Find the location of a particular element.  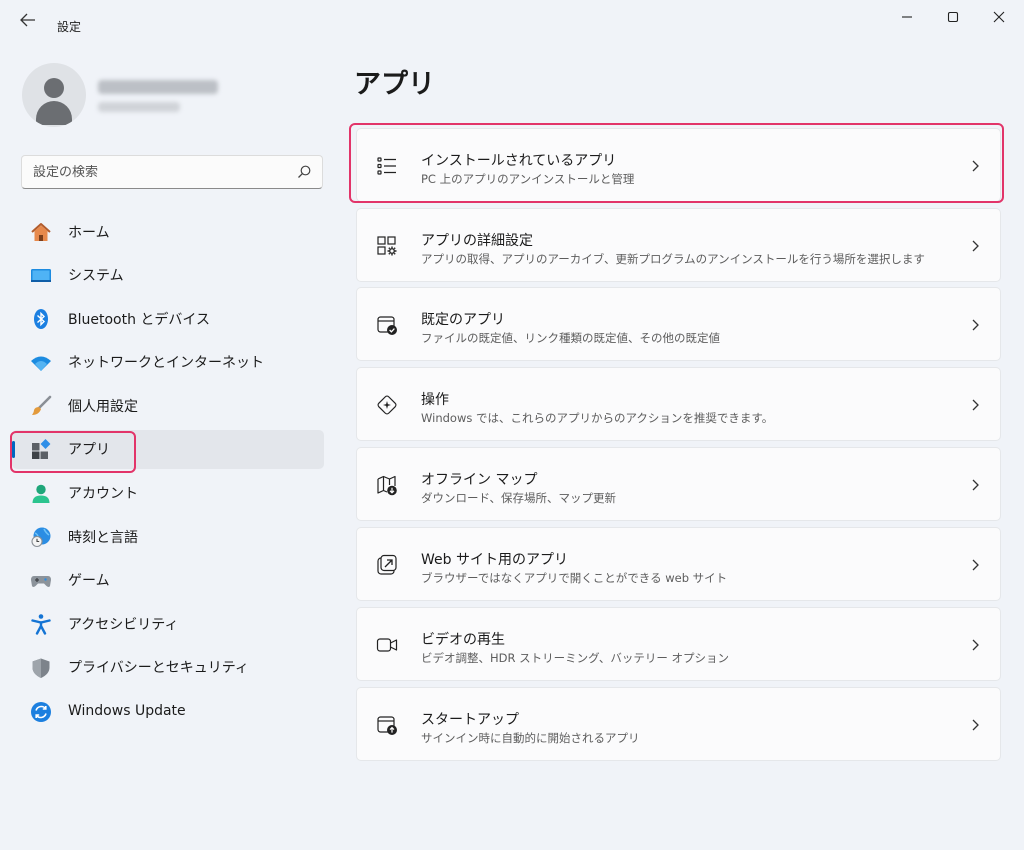

sidebar-item-accounts: アカウント is located at coordinates (168, 493).